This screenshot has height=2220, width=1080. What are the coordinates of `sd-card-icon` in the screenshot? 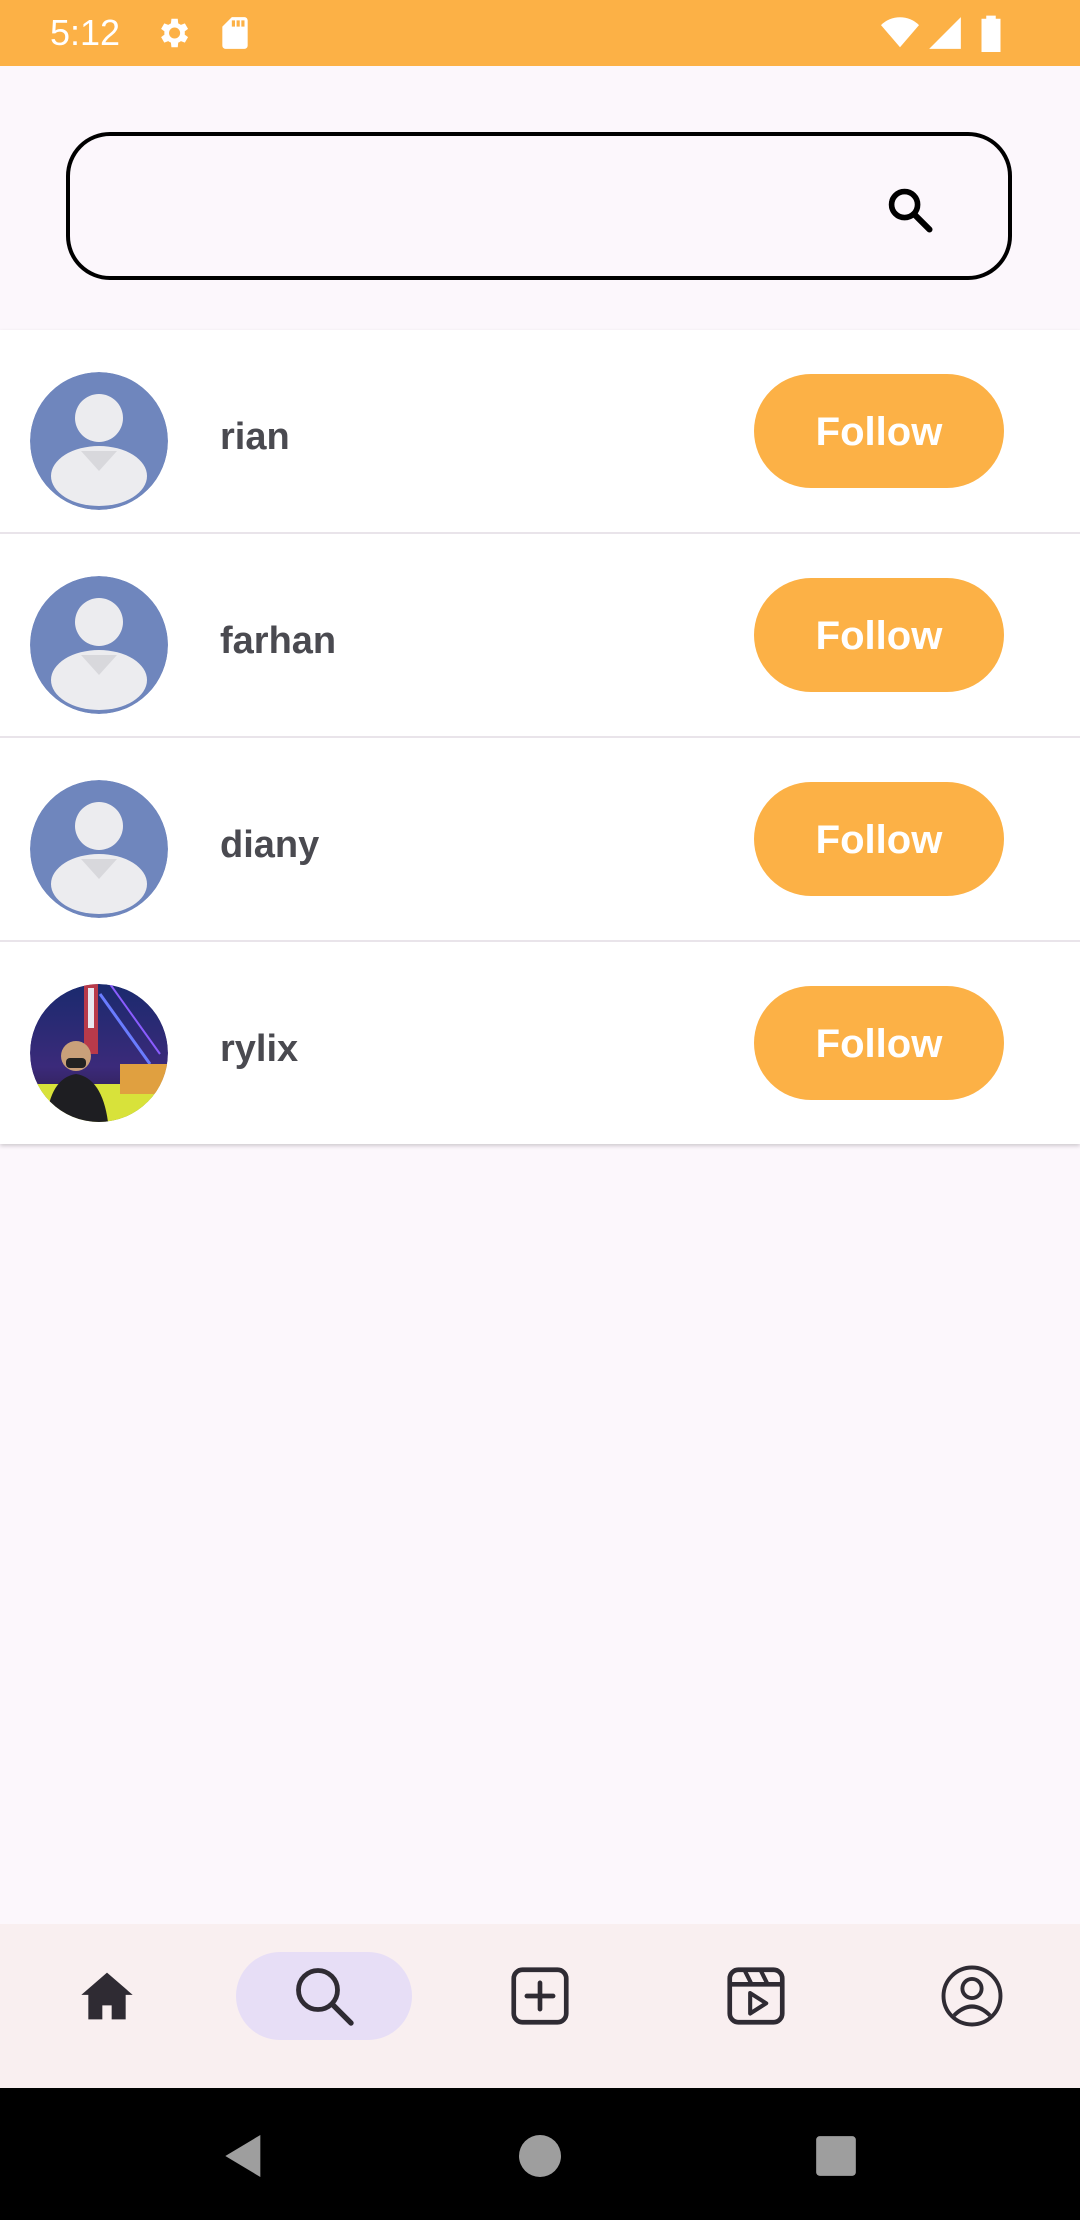 It's located at (235, 33).